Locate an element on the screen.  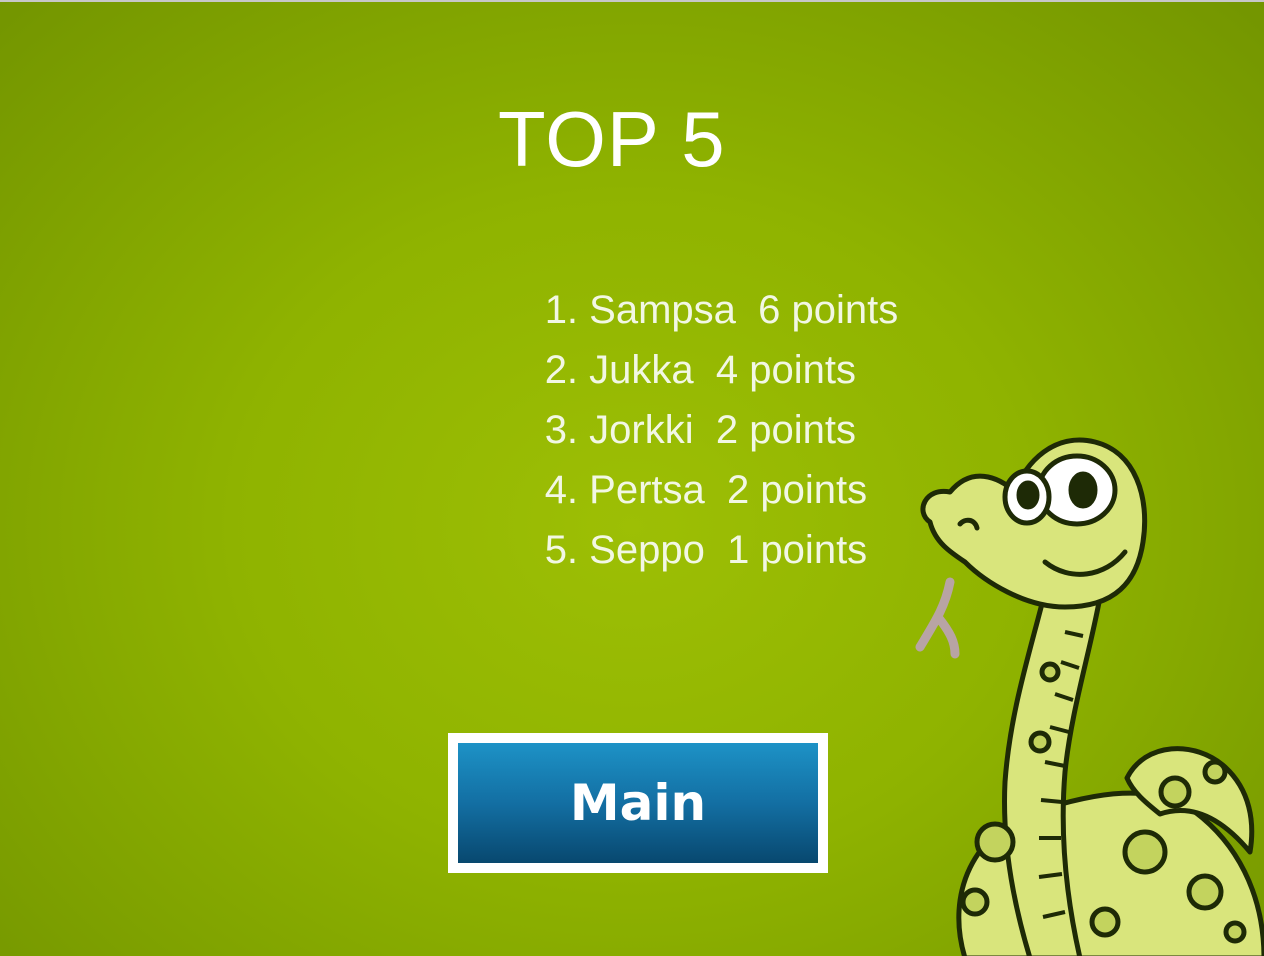
score-entry: 1. Sampsa 6 points is located at coordinates (688, 285).